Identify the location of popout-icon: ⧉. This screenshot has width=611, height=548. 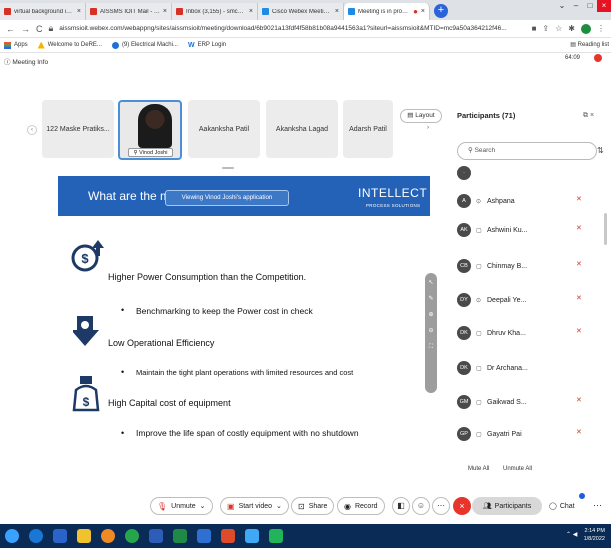
(585, 115).